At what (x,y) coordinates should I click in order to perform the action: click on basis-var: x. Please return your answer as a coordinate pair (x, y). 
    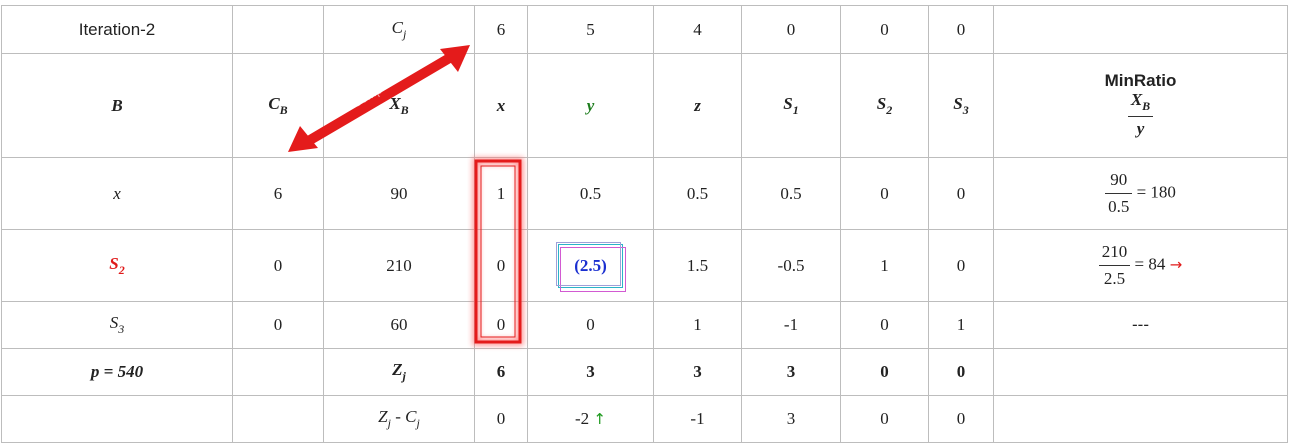
    Looking at the image, I should click on (117, 193).